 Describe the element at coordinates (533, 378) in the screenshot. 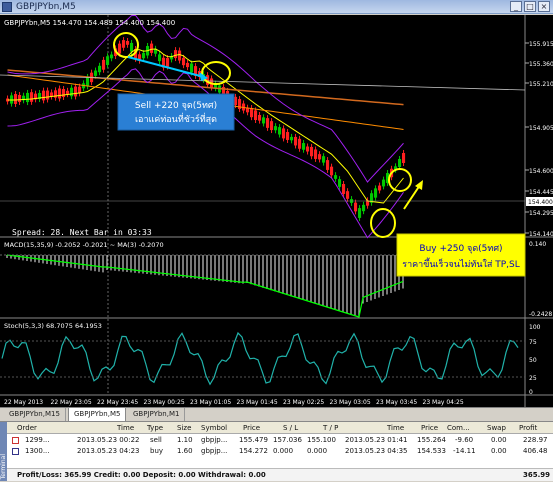

I see `stoch-tick-label: 25` at that location.